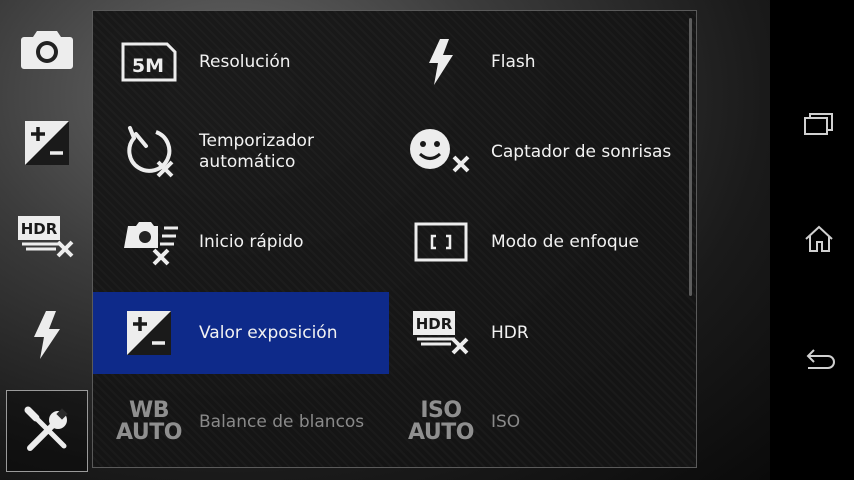  Describe the element at coordinates (440, 151) in the screenshot. I see `smile-shutter-off-icon` at that location.